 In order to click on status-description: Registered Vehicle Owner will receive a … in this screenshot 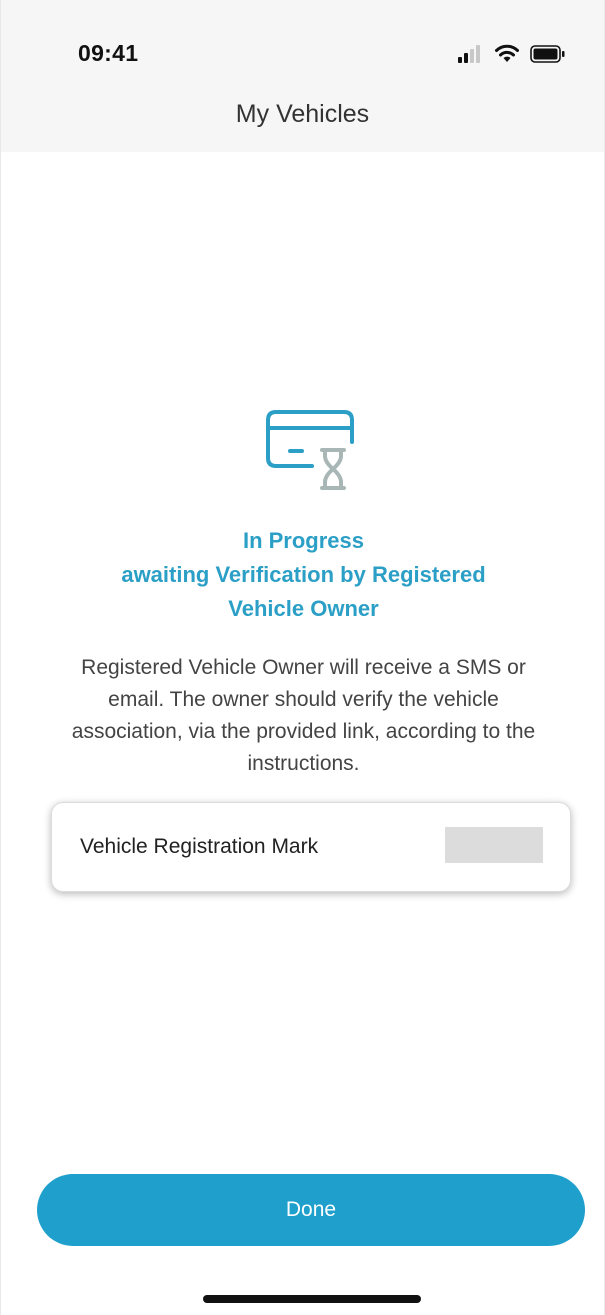, I will do `click(303, 715)`.